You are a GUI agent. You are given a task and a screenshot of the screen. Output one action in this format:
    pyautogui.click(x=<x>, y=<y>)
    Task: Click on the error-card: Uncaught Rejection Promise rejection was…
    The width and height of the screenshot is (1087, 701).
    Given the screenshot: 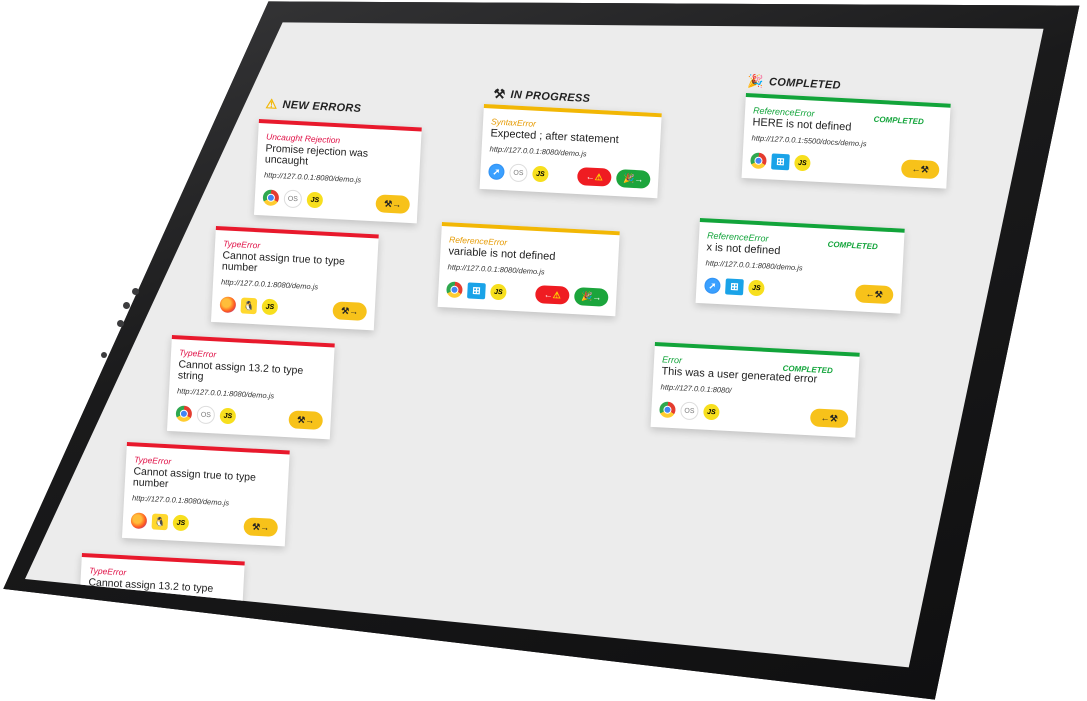 What is the action you would take?
    pyautogui.click(x=337, y=171)
    